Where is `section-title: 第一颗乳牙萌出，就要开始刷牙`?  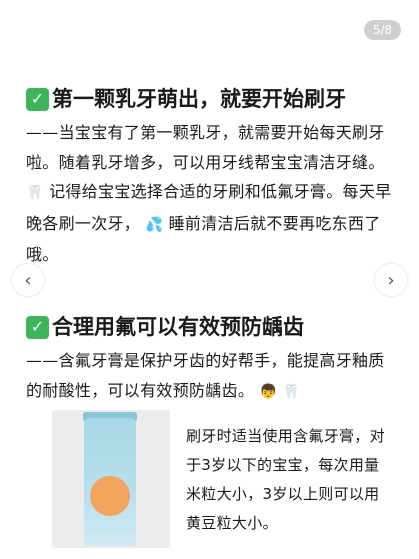 section-title: 第一颗乳牙萌出，就要开始刷牙 is located at coordinates (199, 99).